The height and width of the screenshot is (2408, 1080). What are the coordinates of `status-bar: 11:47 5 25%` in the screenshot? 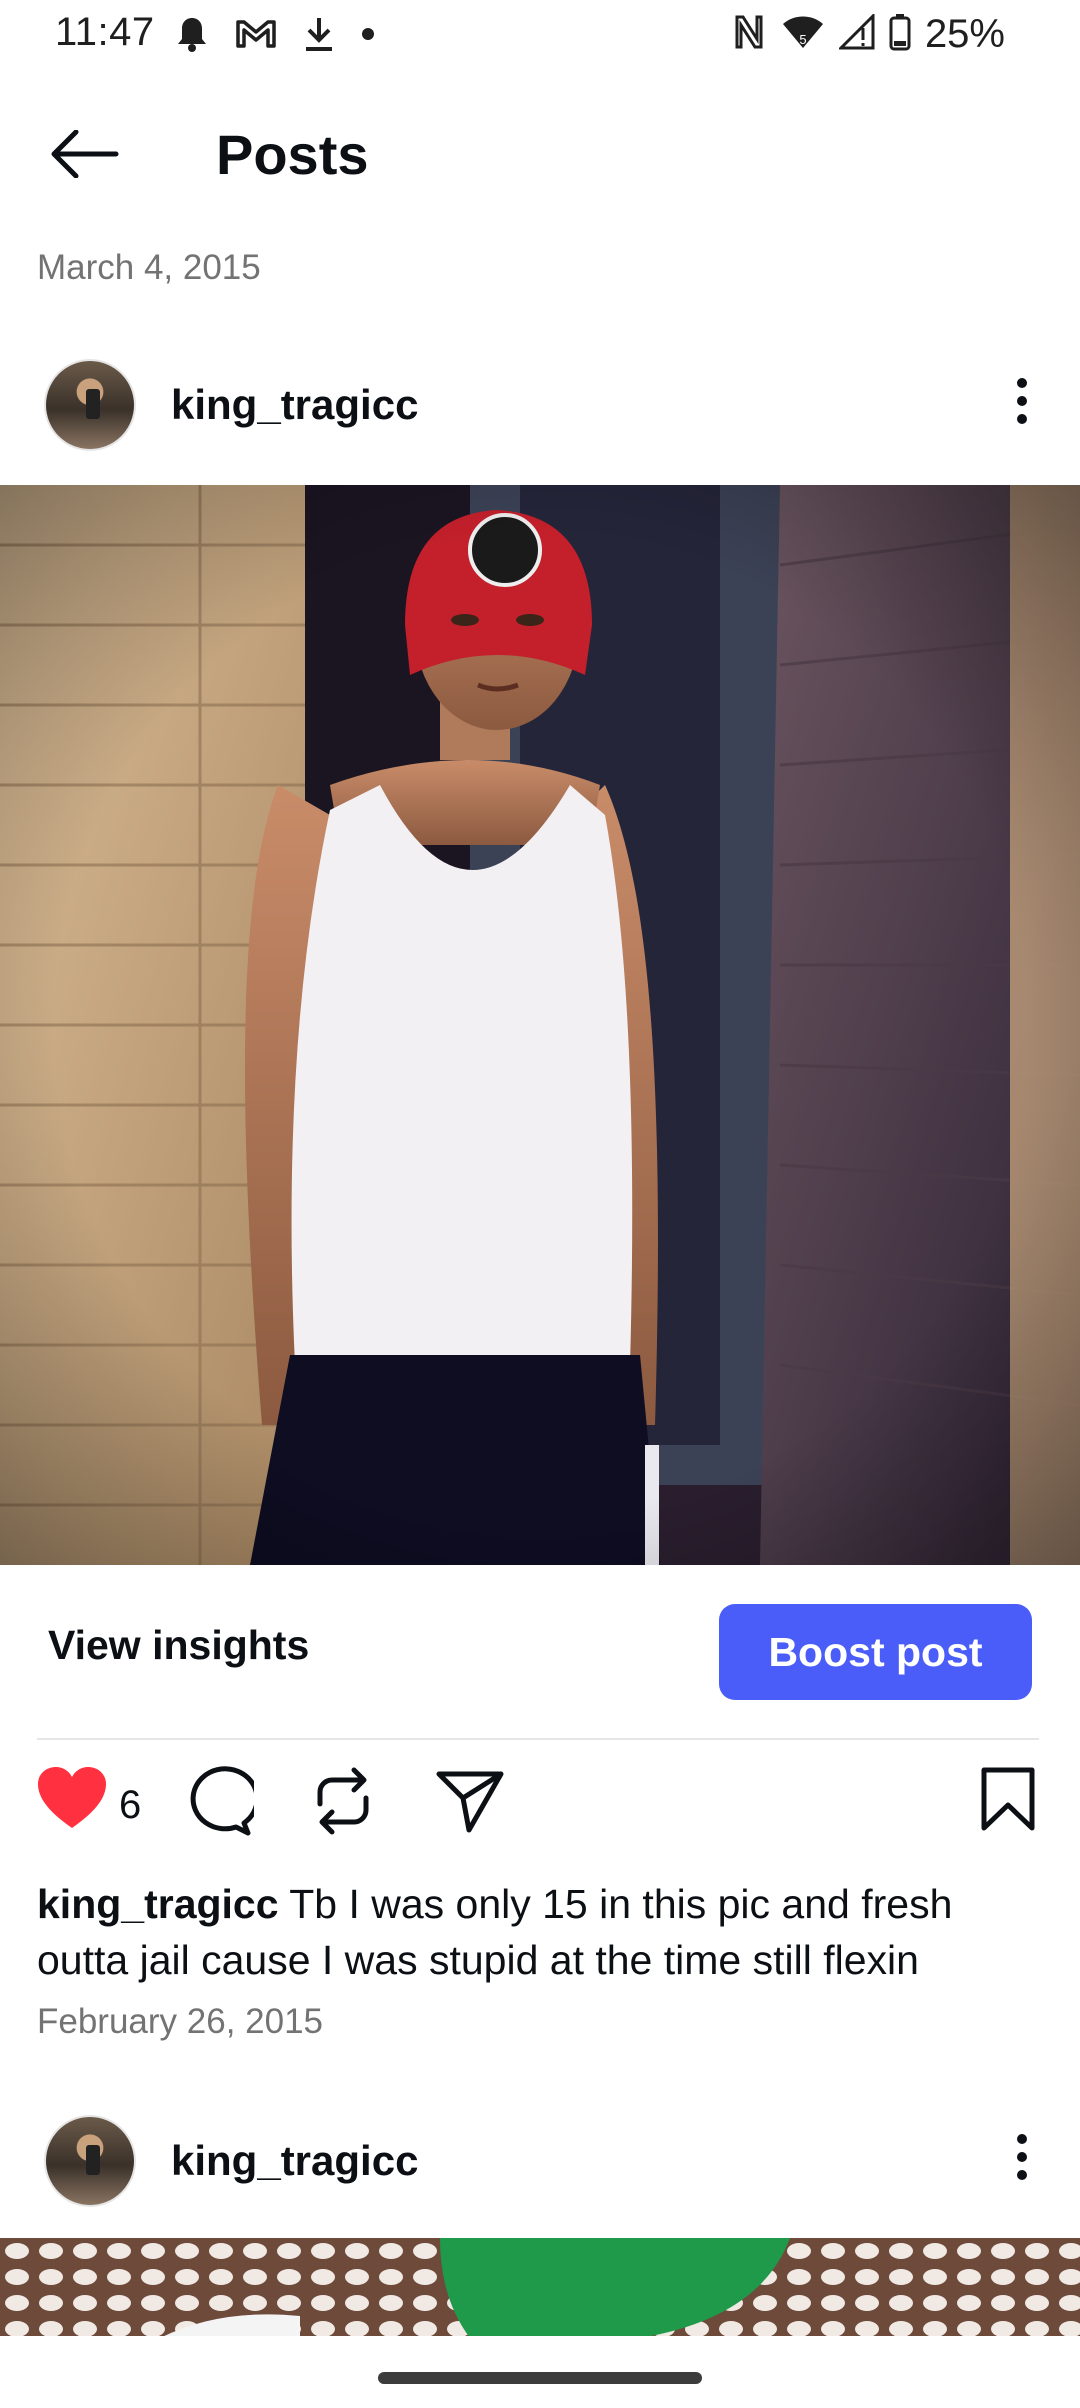 It's located at (540, 36).